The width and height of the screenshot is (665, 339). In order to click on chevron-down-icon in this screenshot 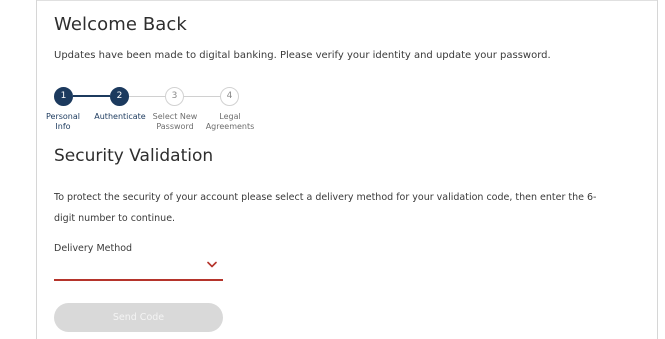, I will do `click(212, 264)`.